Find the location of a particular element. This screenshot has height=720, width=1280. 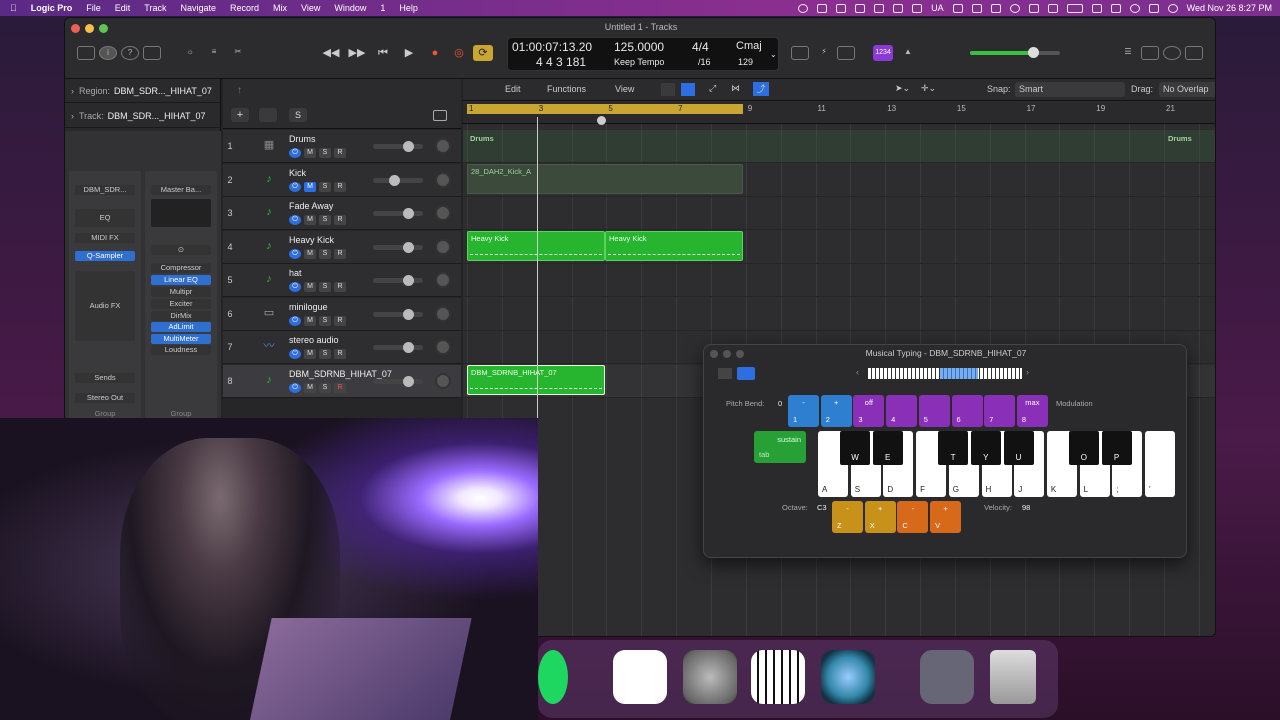

kick-region: 28_DAH2_Kick_A is located at coordinates (605, 179).